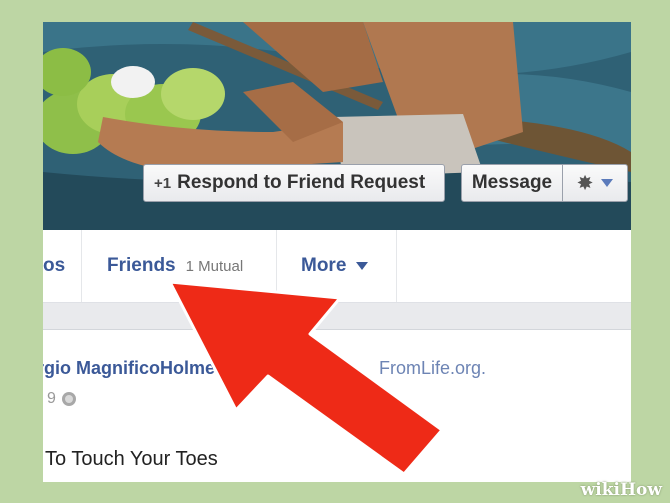 This screenshot has width=670, height=503. What do you see at coordinates (595, 183) in the screenshot?
I see `settings-dropdown-button: ✸` at bounding box center [595, 183].